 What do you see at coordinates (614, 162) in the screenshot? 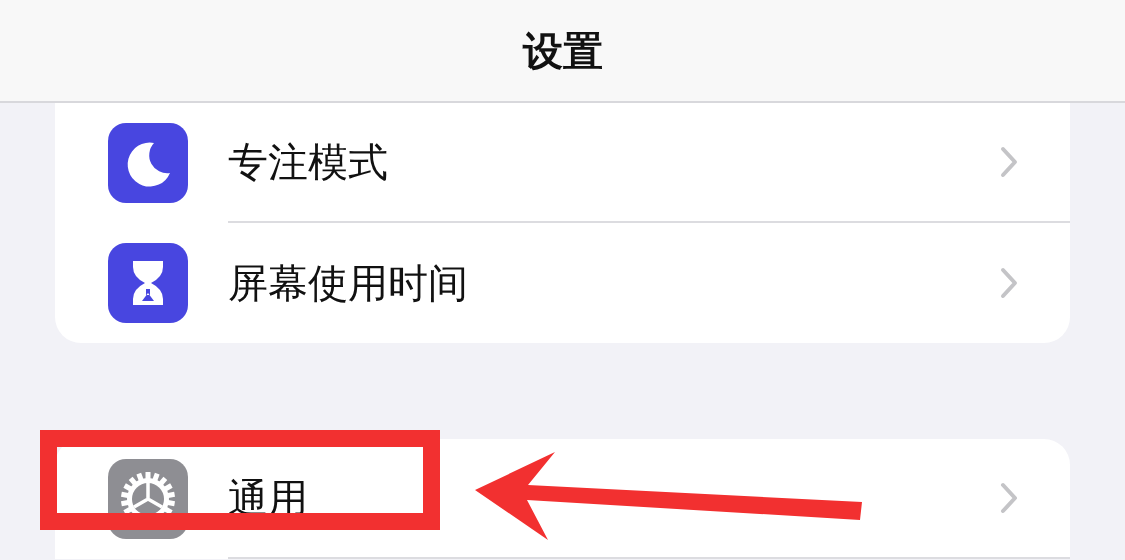
I see `setting-label: 专注模式` at bounding box center [614, 162].